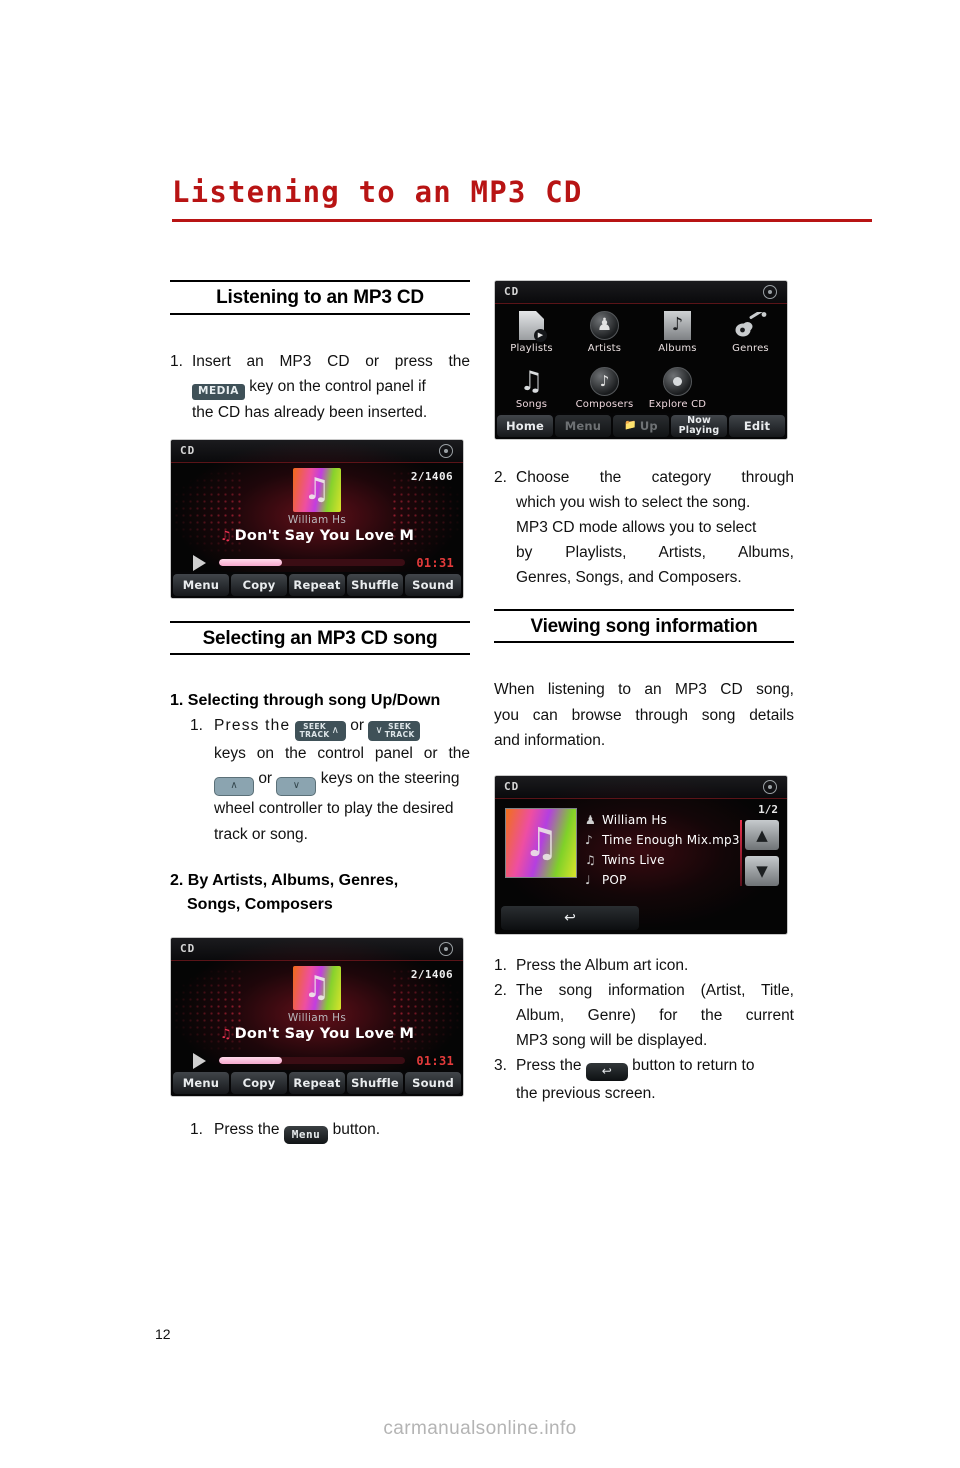 This screenshot has width=960, height=1468. Describe the element at coordinates (522, 200) in the screenshot. I see `page-header: Listening to an MP3 CD` at that location.